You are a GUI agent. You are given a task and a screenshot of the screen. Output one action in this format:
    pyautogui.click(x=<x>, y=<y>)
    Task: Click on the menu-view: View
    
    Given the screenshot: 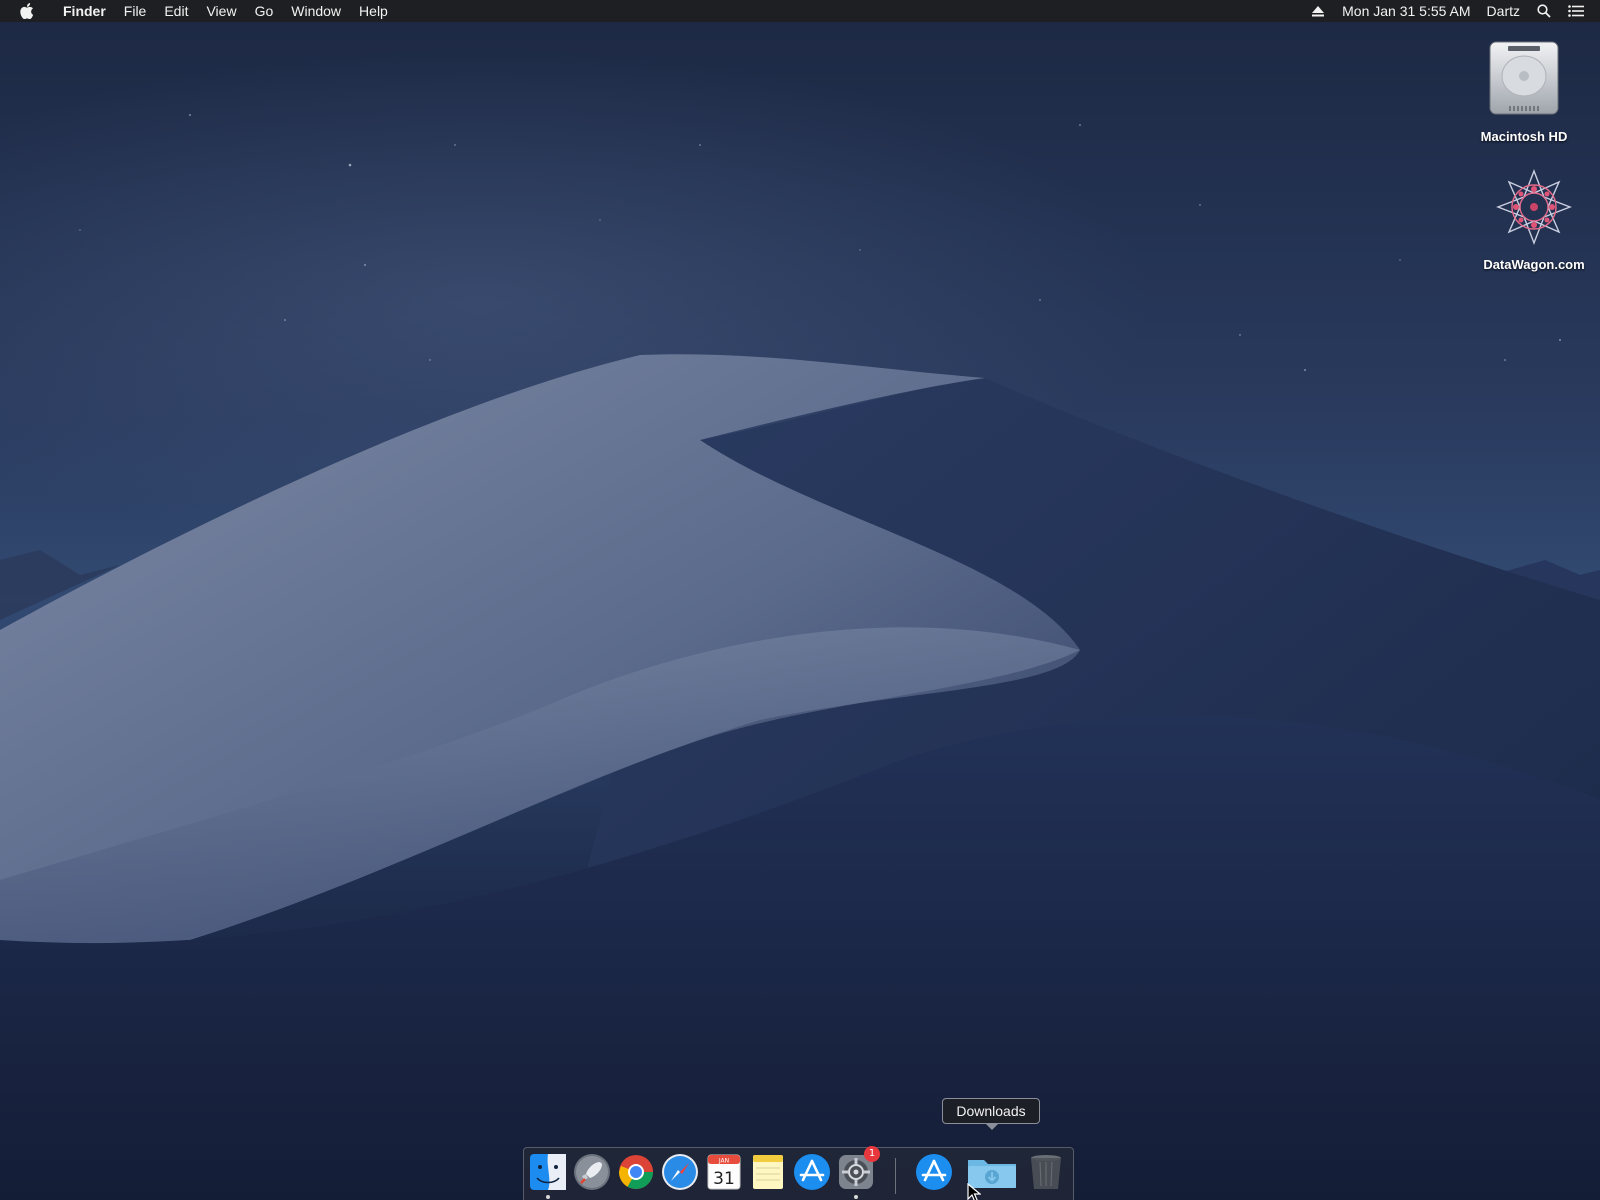 What is the action you would take?
    pyautogui.click(x=221, y=11)
    